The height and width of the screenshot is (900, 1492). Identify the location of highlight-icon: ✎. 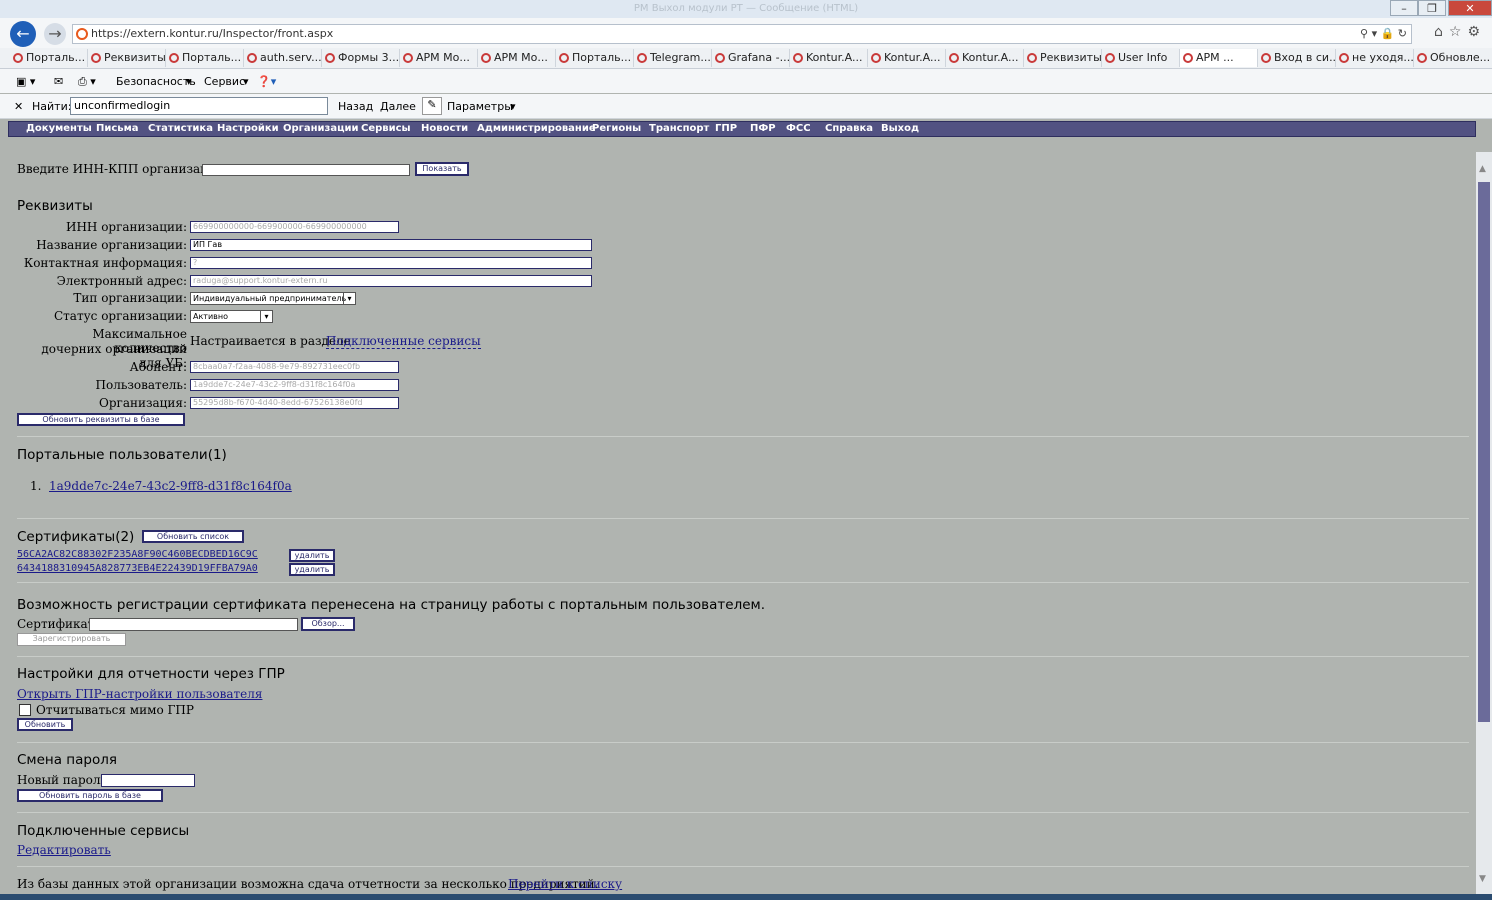
(432, 106).